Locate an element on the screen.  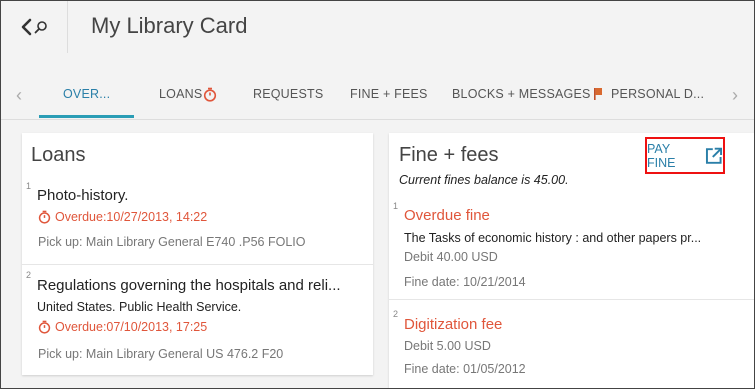
page-title: My Library Card is located at coordinates (169, 25).